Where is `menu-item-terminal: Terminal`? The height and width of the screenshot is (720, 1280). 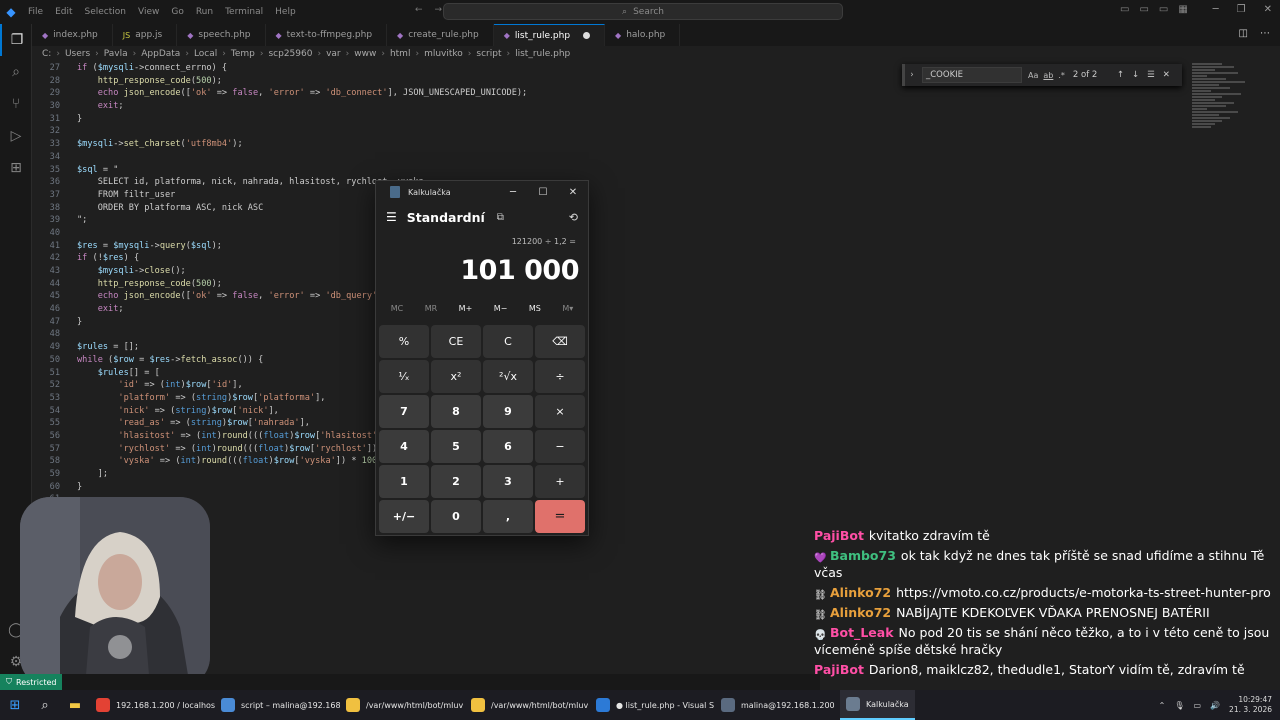 menu-item-terminal: Terminal is located at coordinates (244, 12).